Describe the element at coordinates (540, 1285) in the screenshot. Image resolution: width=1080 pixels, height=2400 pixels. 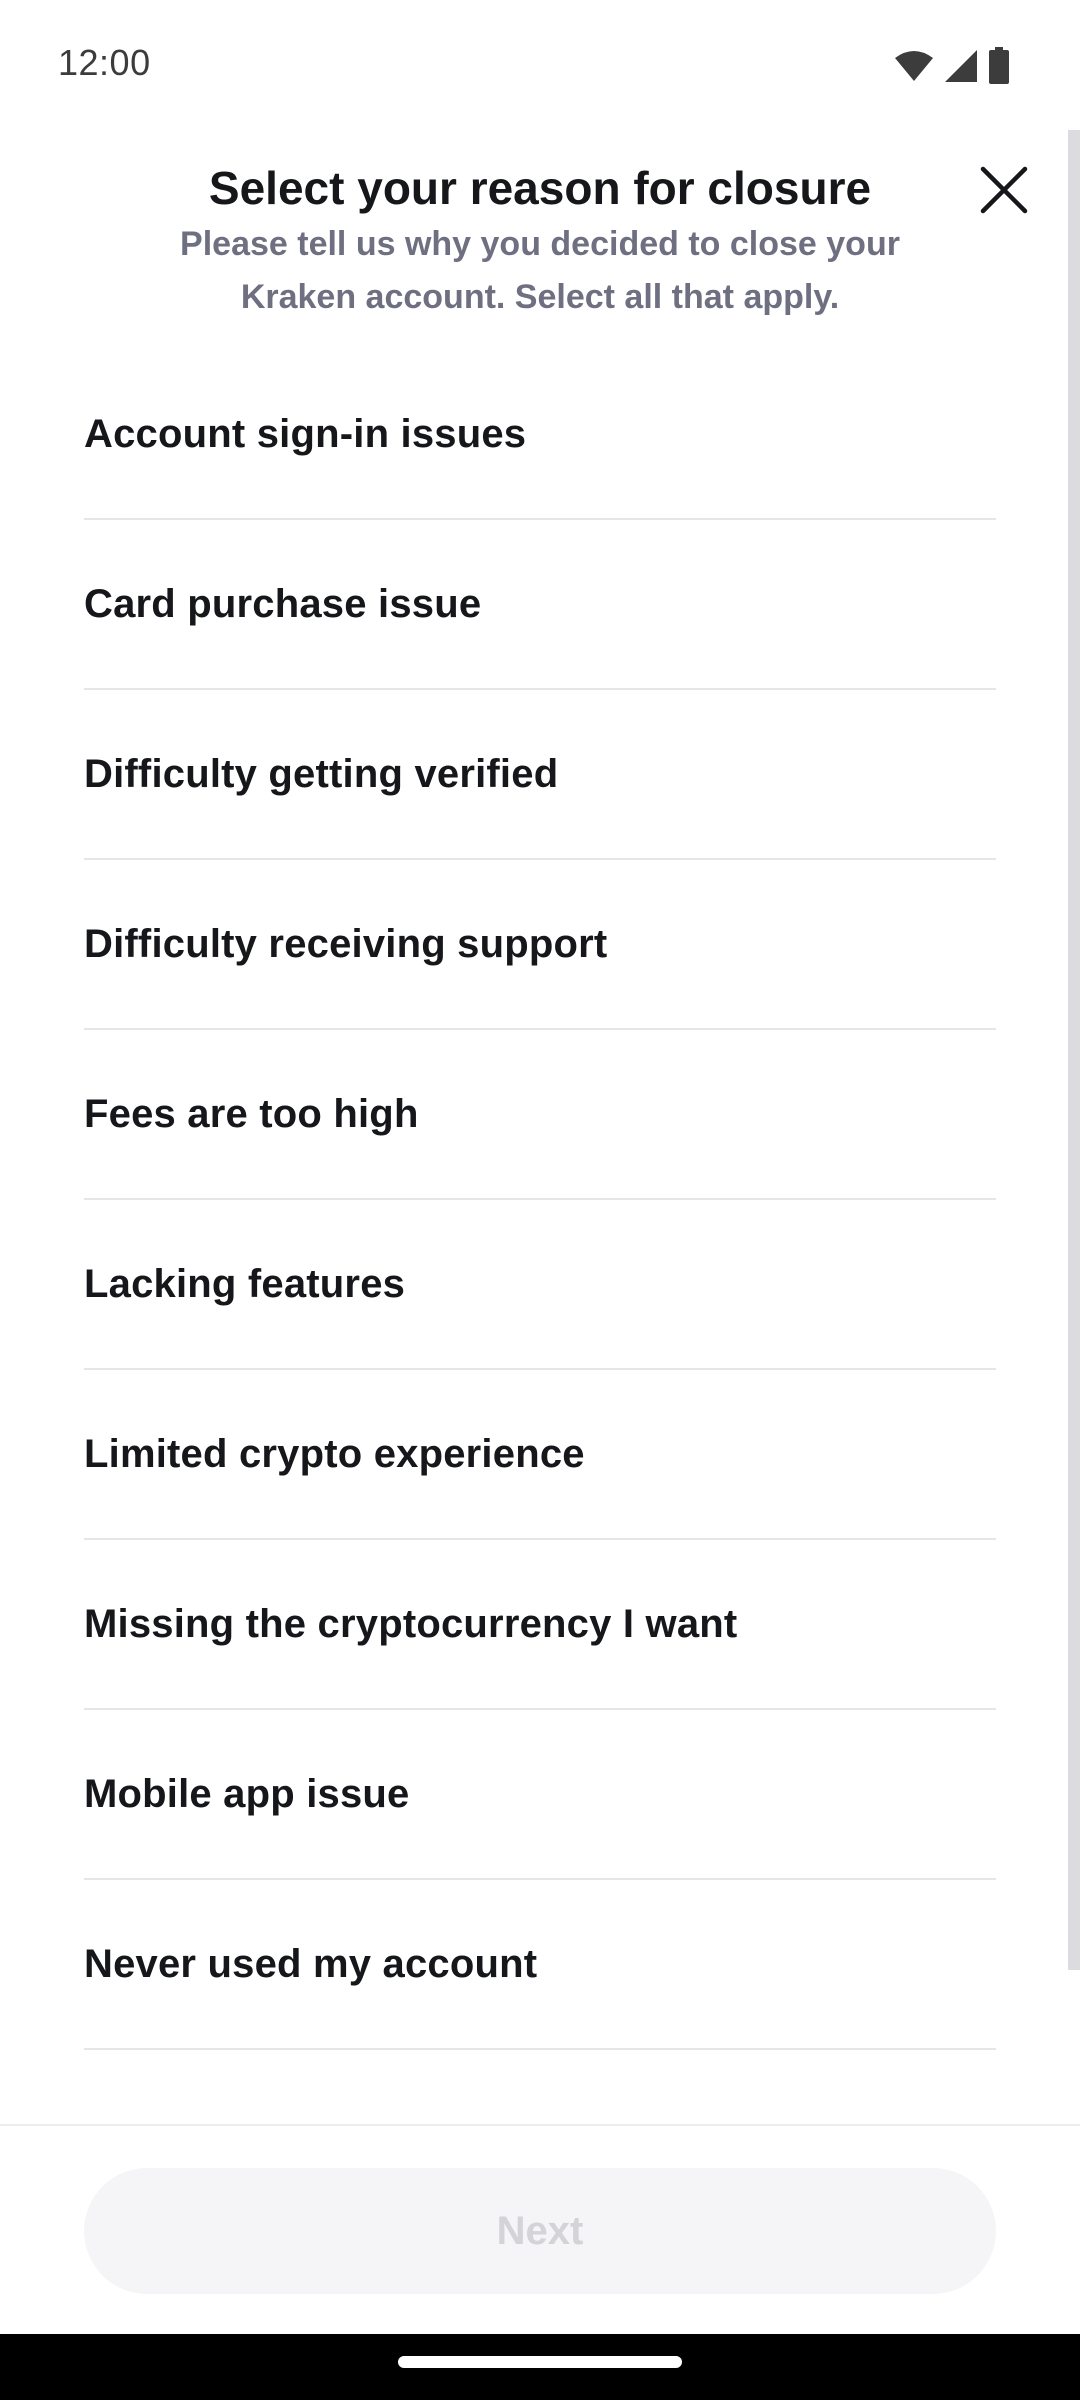
I see `reason-item-lacking-features: Lacking features` at that location.